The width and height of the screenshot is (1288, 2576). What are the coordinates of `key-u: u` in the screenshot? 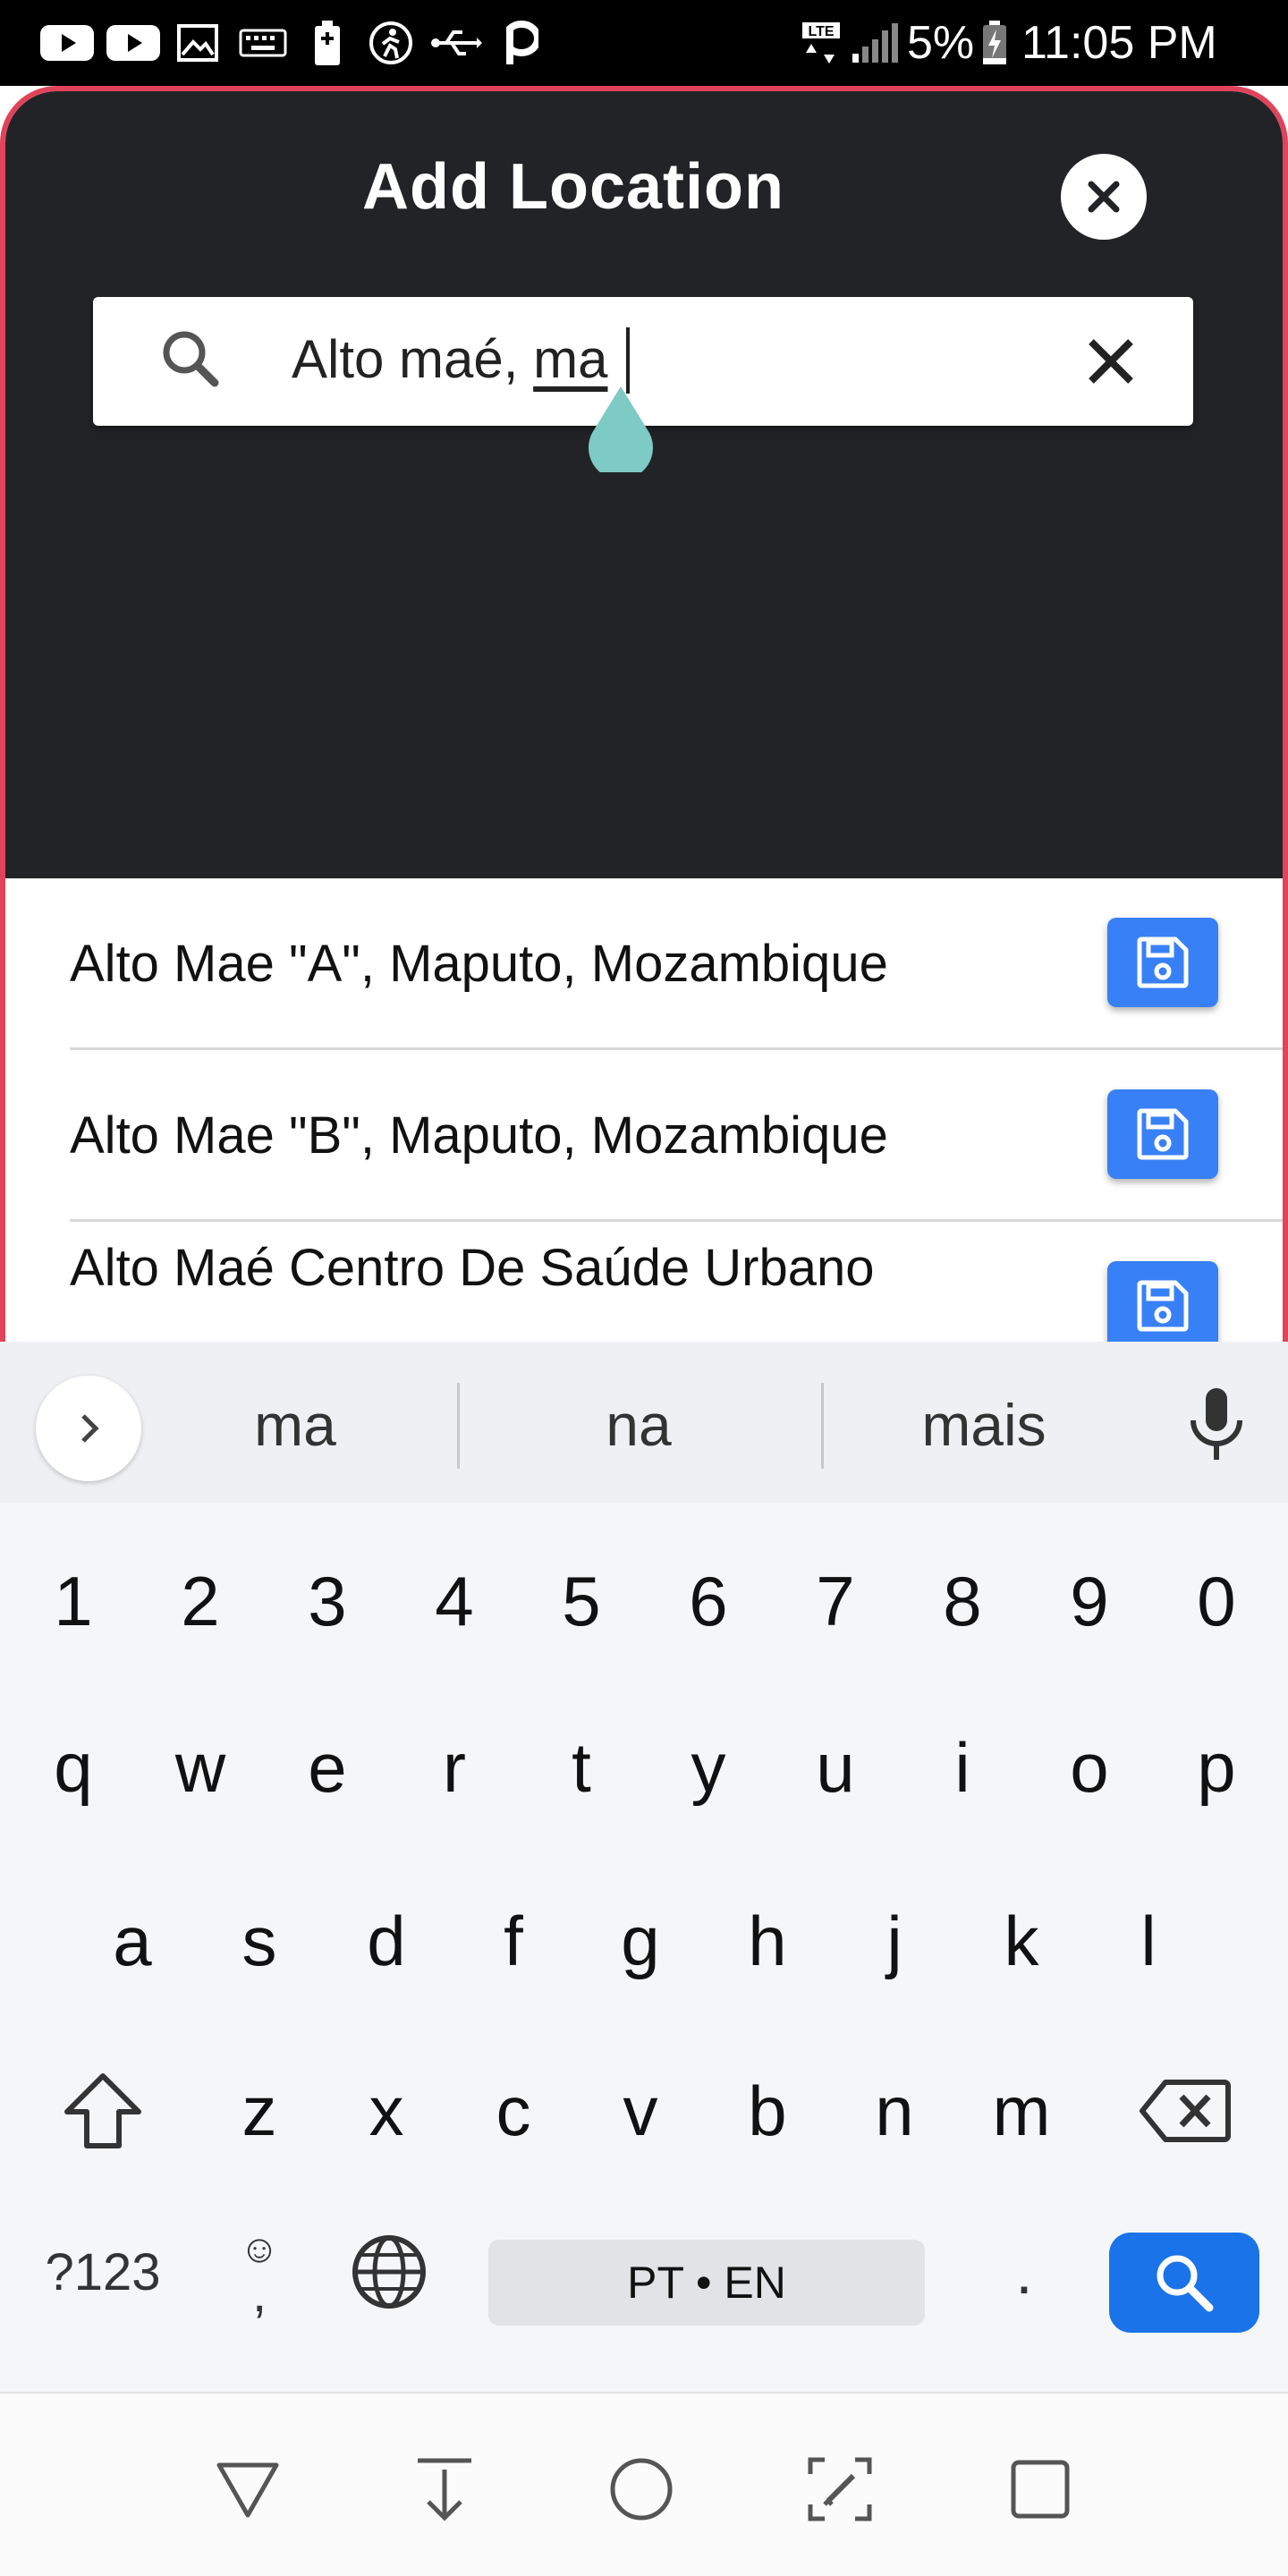 It's located at (835, 1767).